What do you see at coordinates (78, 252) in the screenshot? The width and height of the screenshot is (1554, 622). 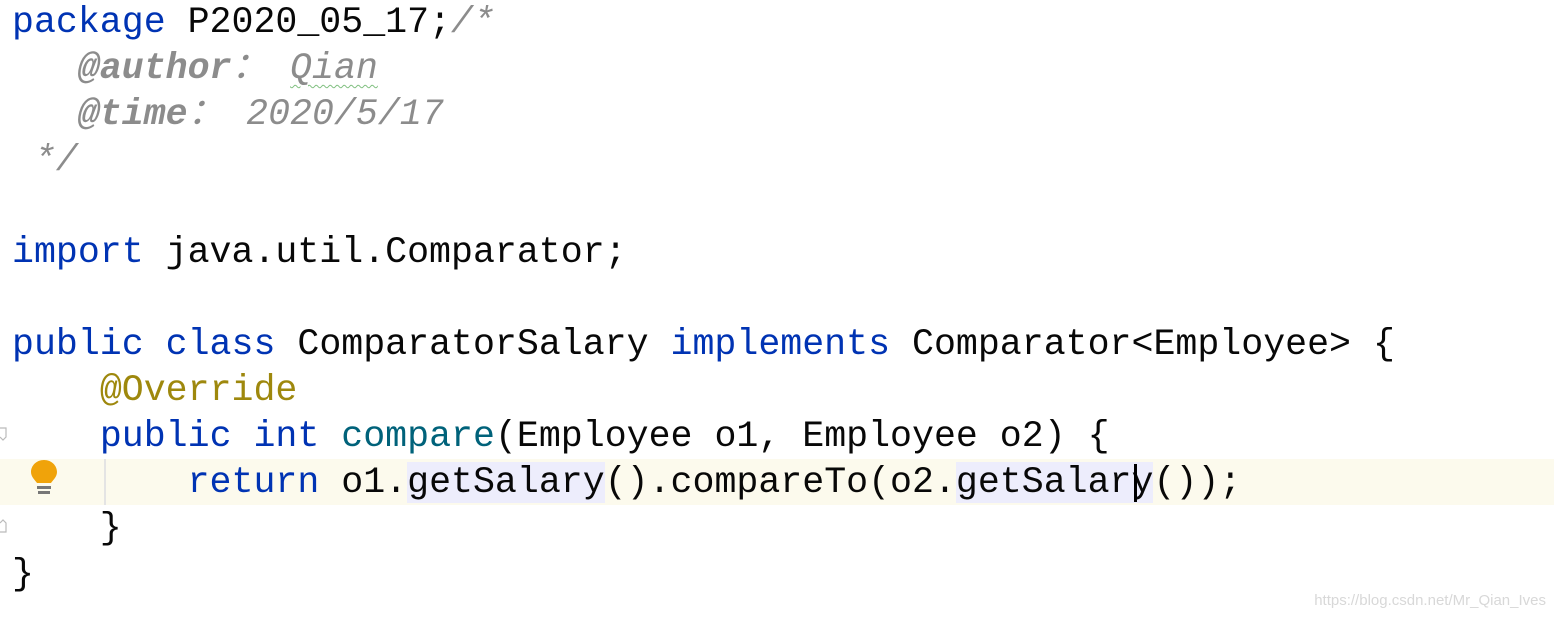 I see `code-token: import` at bounding box center [78, 252].